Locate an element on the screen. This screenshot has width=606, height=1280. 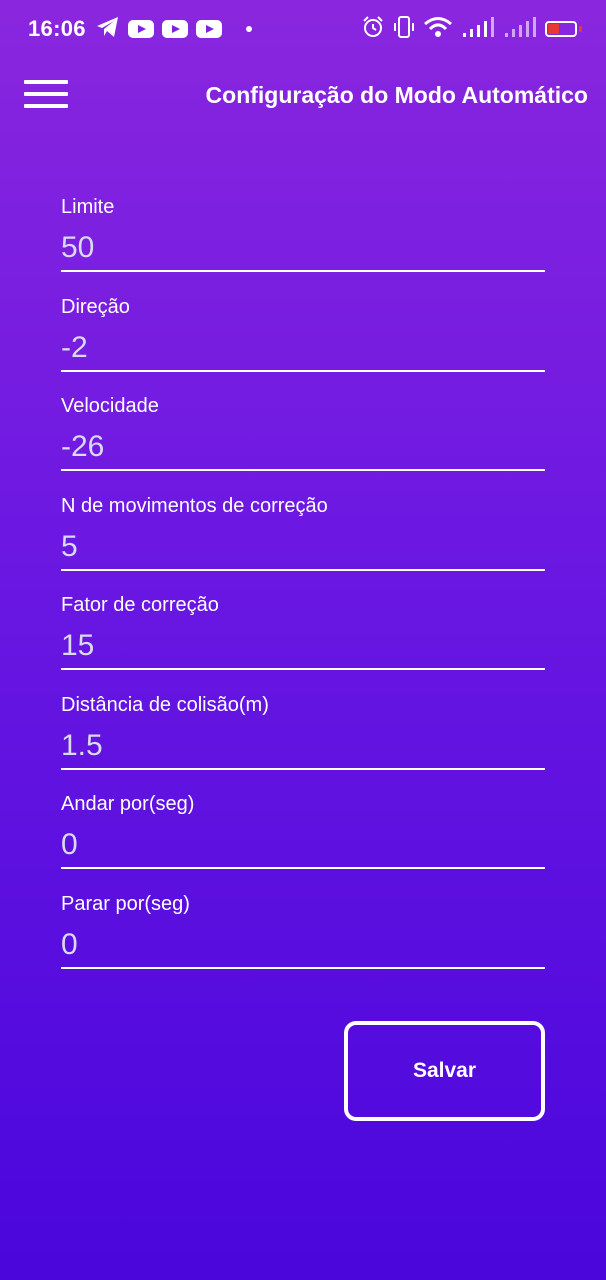
field-fator-correcao: Fator de correção is located at coordinates (303, 644).